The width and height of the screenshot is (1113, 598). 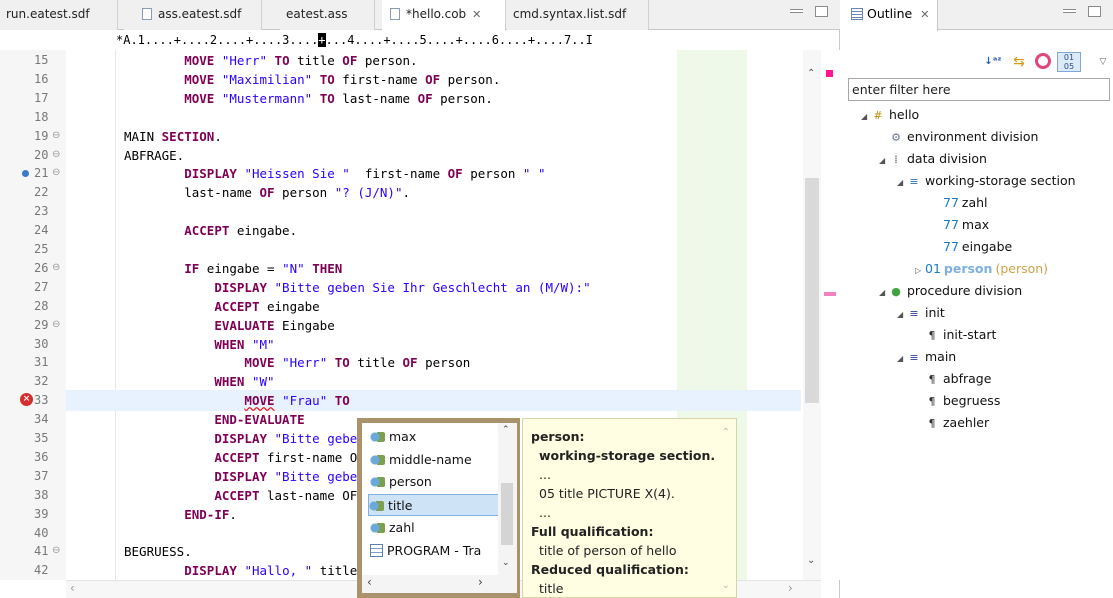 I want to click on completion-item: PROGRAM - Tra, so click(x=425, y=551).